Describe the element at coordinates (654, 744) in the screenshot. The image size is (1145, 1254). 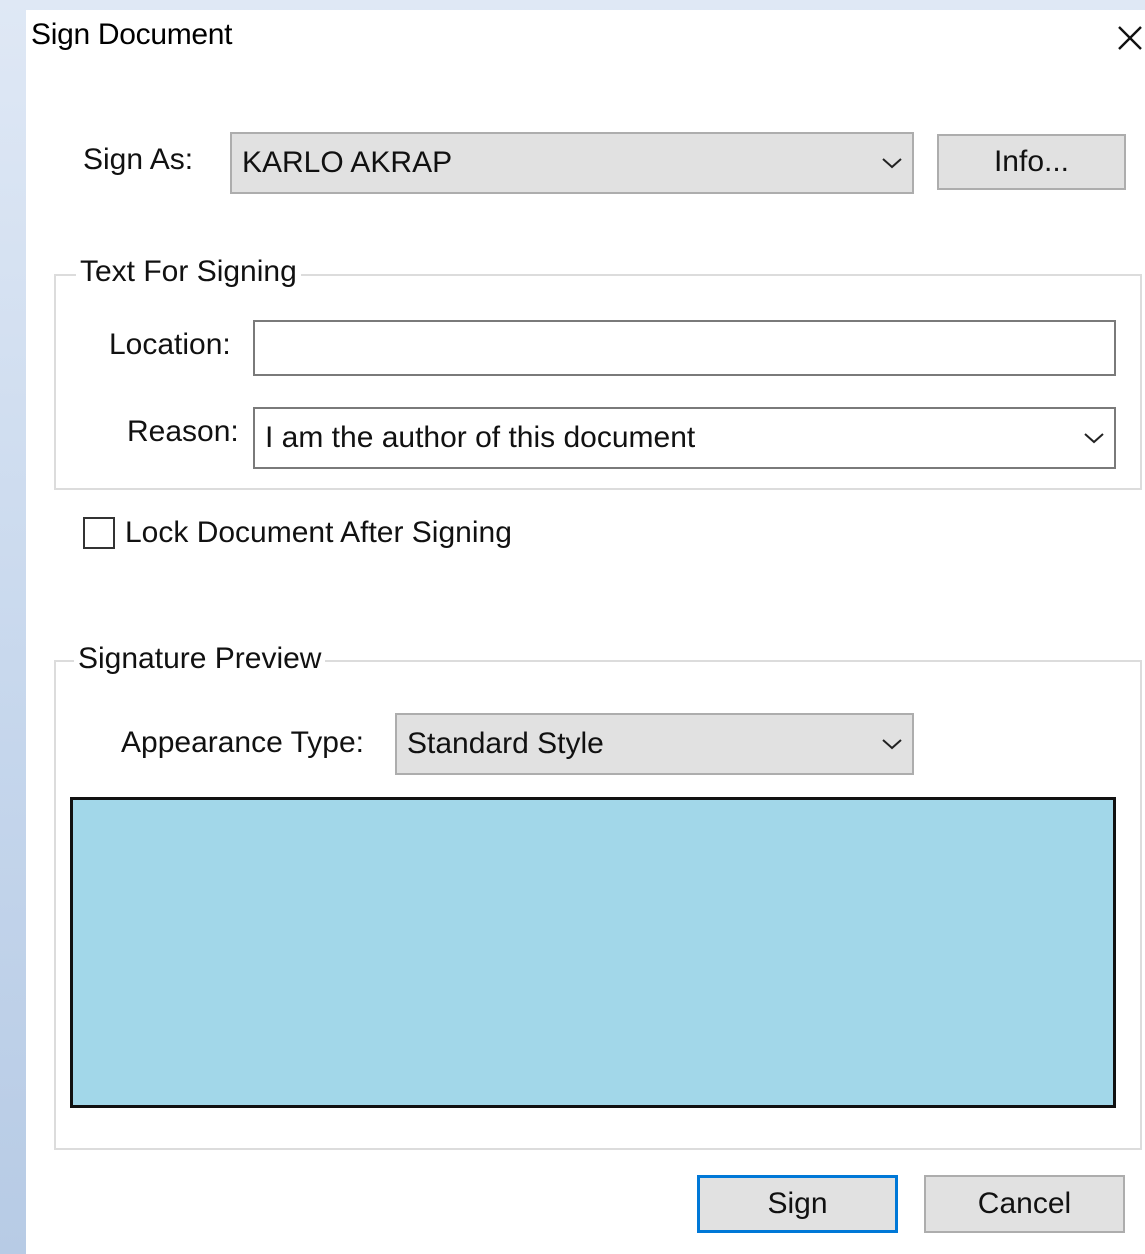
I see `appearance-type-dropdown: Standard Style` at that location.